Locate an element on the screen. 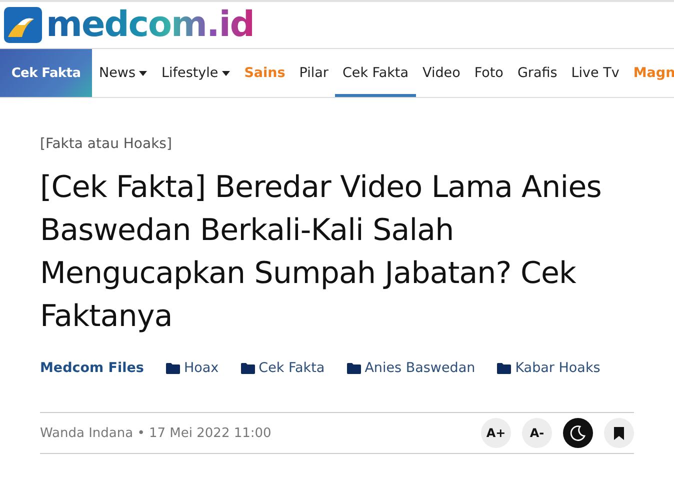 The height and width of the screenshot is (482, 674). nav-link: Cek Fakta is located at coordinates (375, 73).